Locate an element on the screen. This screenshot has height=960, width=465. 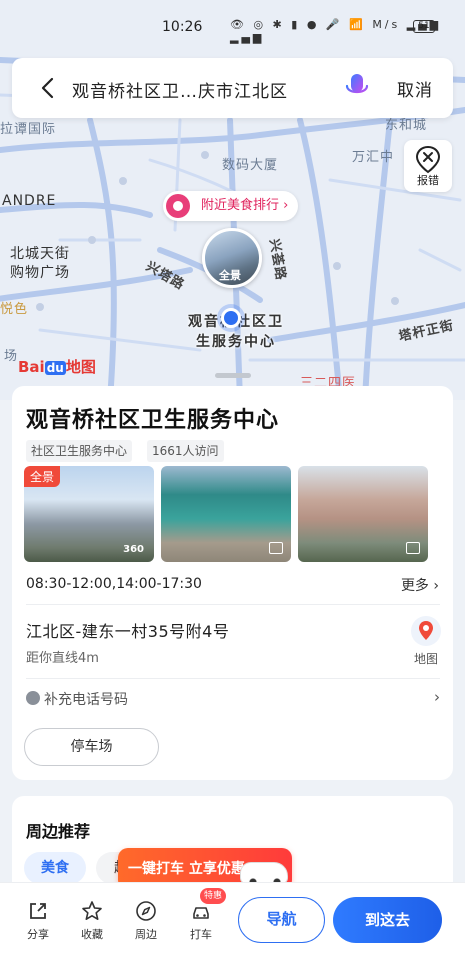
nearby-label: 周边 is located at coordinates (146, 934).